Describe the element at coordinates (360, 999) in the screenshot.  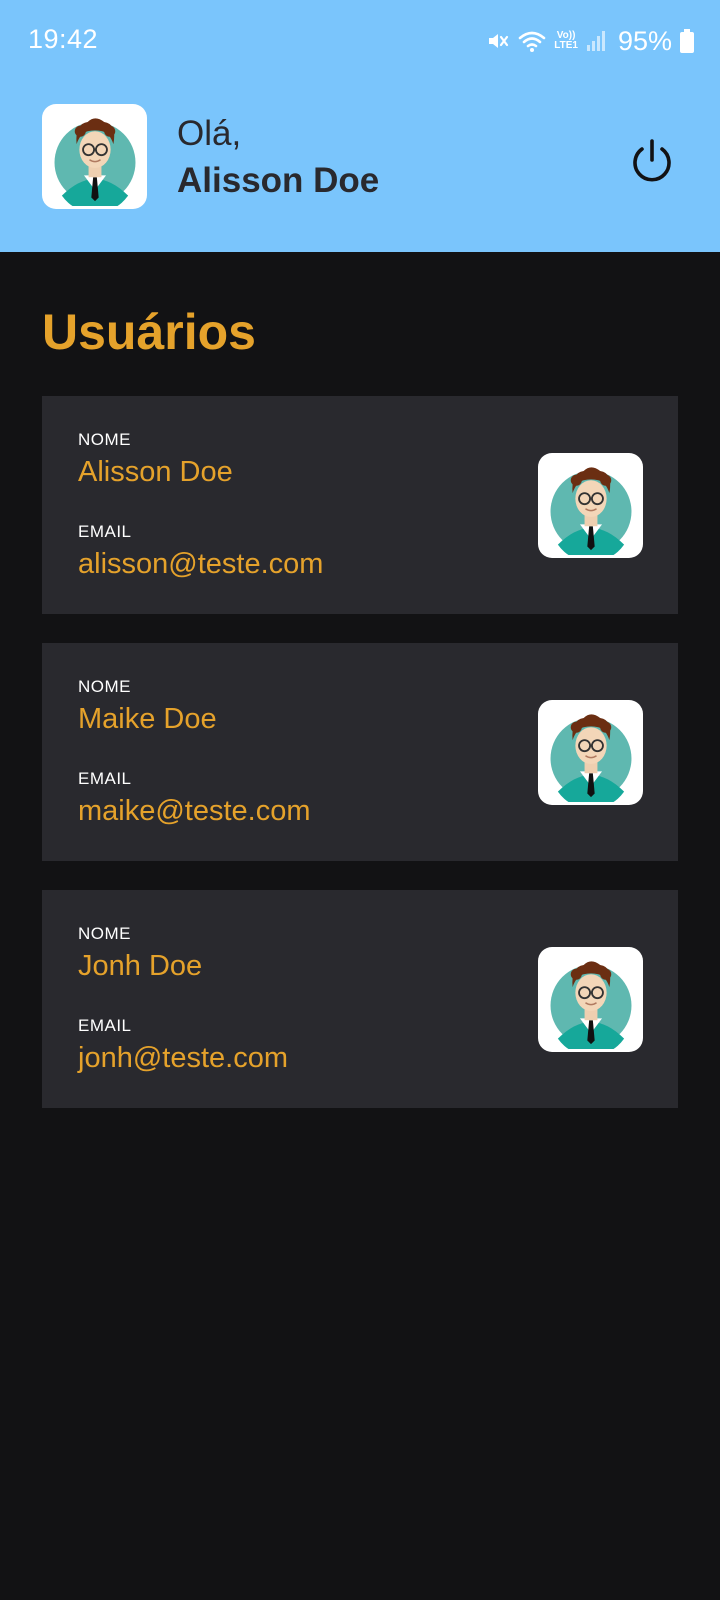
I see `user-card-3: NOME Jonh Doe EMAIL jonh@teste.com` at that location.